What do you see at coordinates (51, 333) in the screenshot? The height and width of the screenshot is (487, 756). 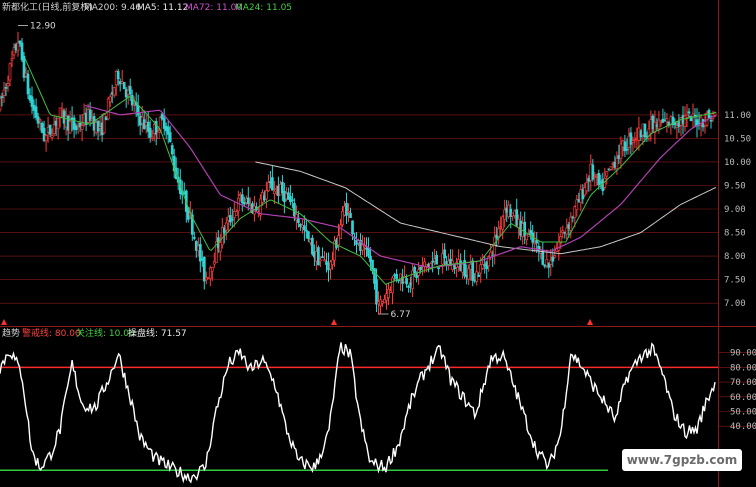 I see `indicator-warn-label: 警戒线: 80.00` at bounding box center [51, 333].